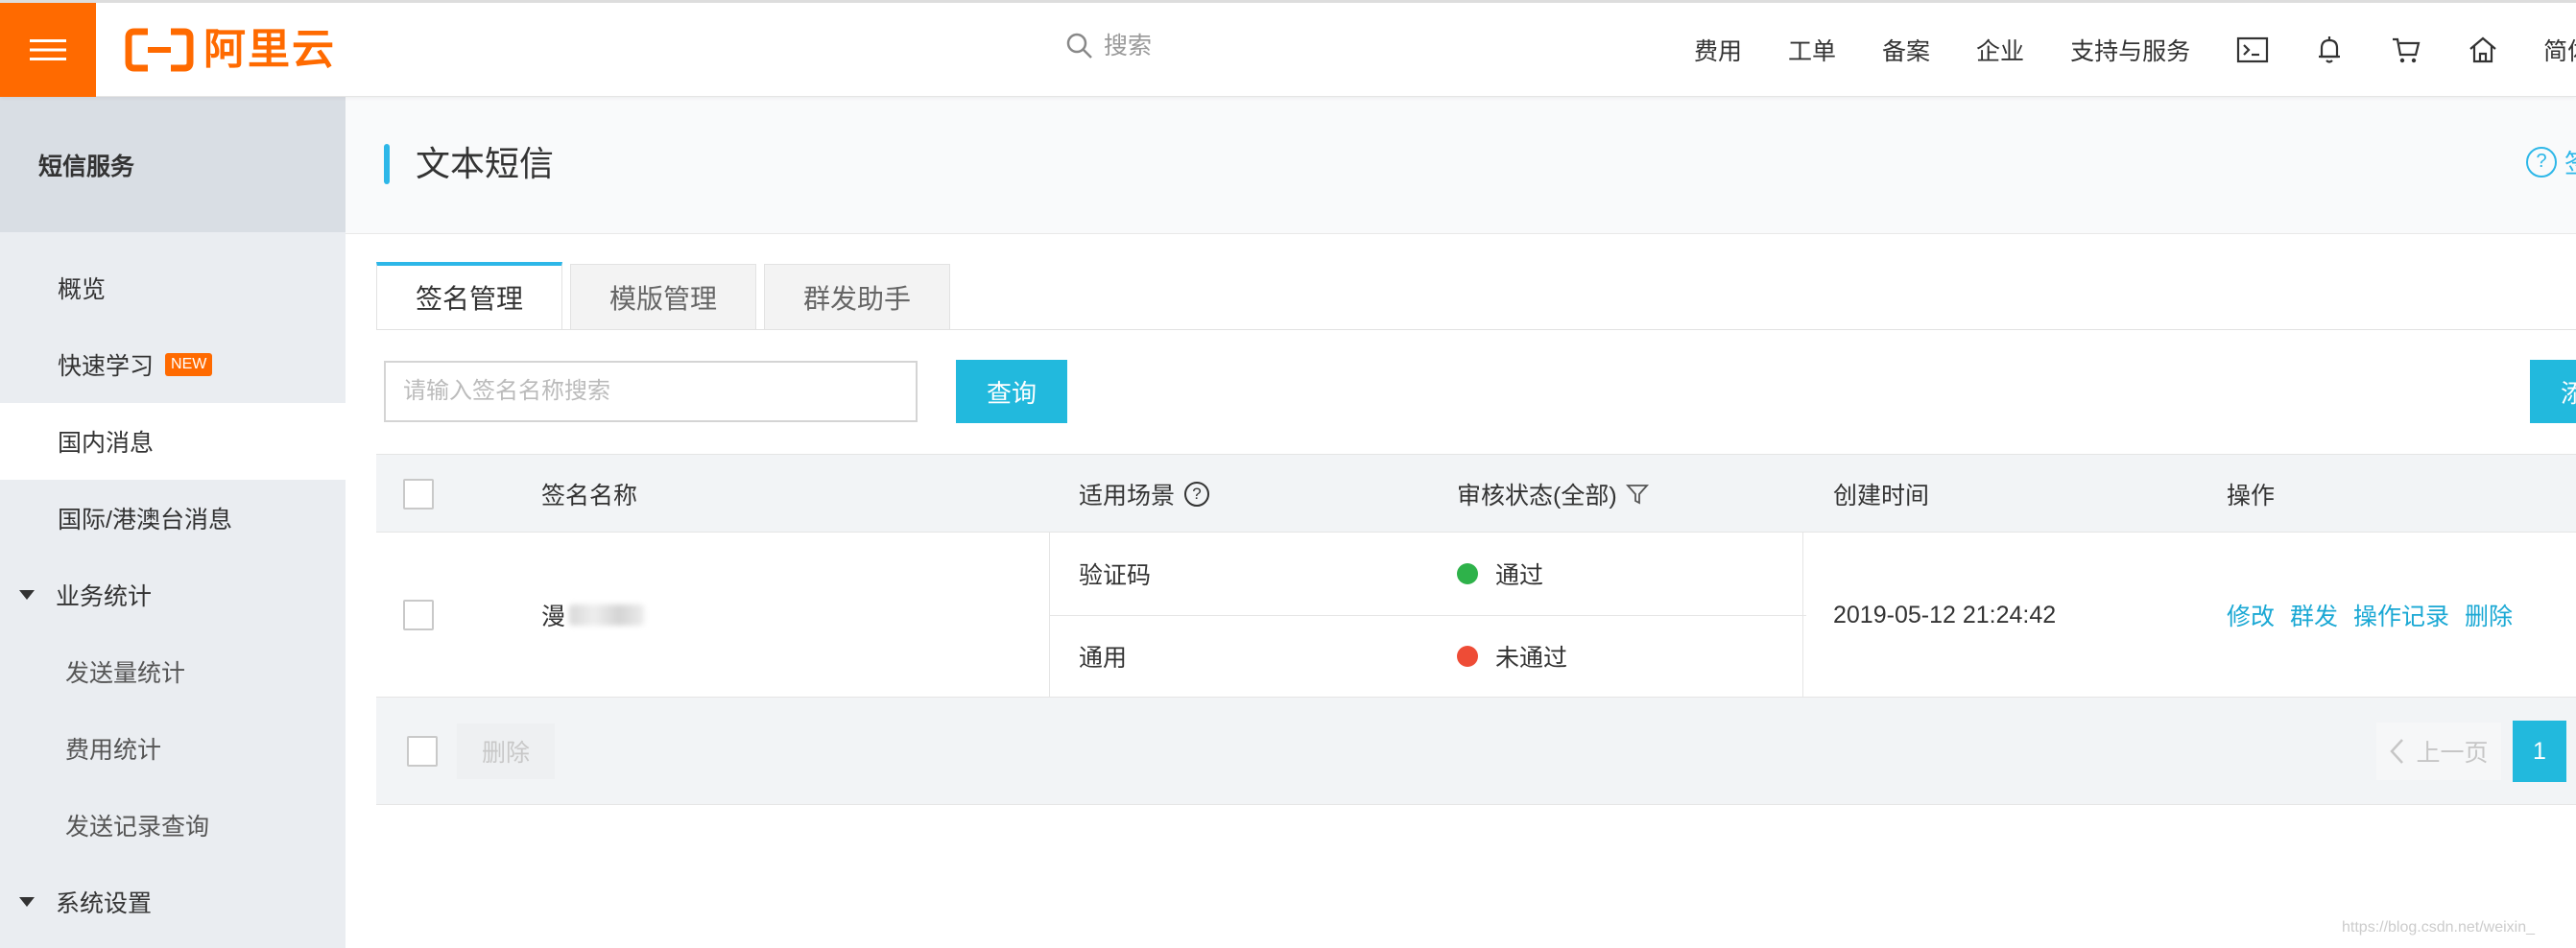 The height and width of the screenshot is (948, 2576). What do you see at coordinates (1519, 575) in the screenshot?
I see `status-text: 通过` at bounding box center [1519, 575].